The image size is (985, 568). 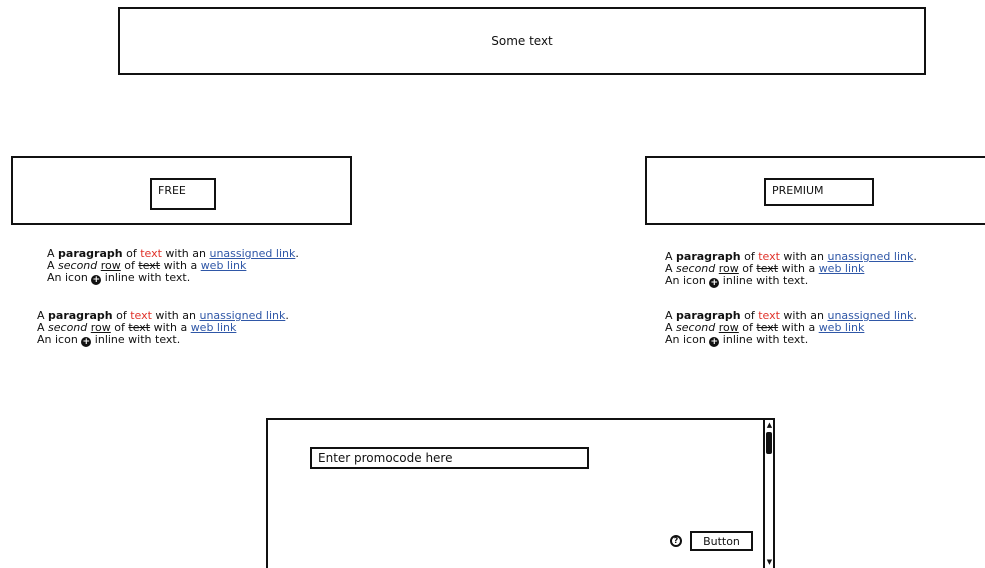 What do you see at coordinates (769, 562) in the screenshot?
I see `scroll-down-arrow-icon: ▼` at bounding box center [769, 562].